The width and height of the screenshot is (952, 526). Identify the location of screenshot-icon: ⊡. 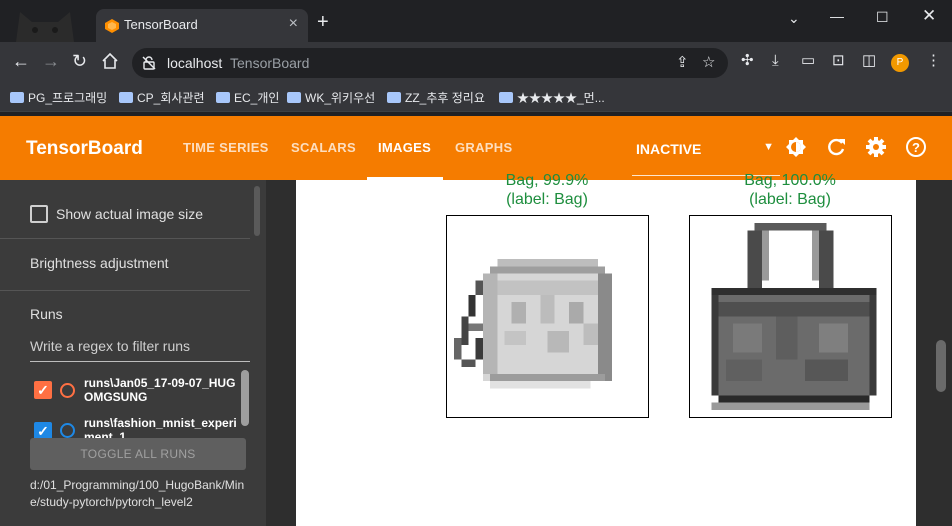
(838, 60).